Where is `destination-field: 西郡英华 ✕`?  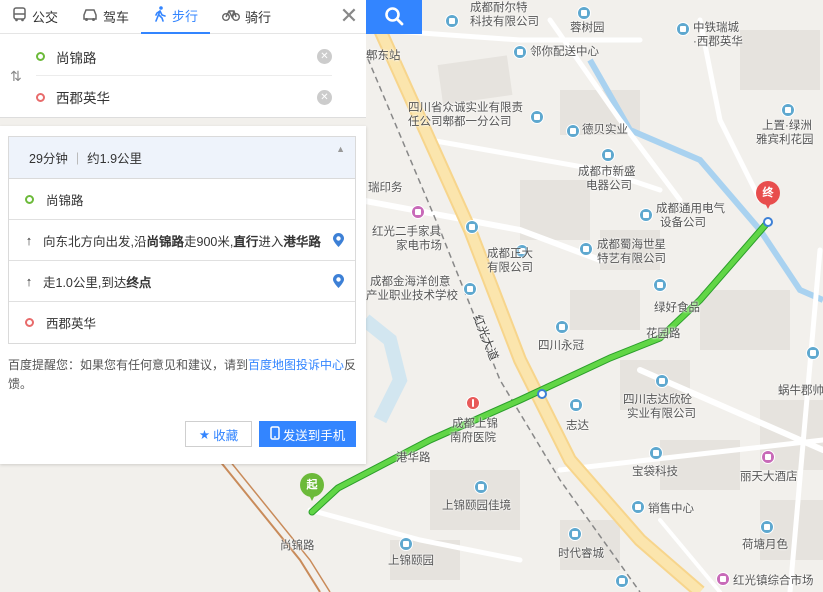
destination-field: 西郡英华 ✕ is located at coordinates (184, 97).